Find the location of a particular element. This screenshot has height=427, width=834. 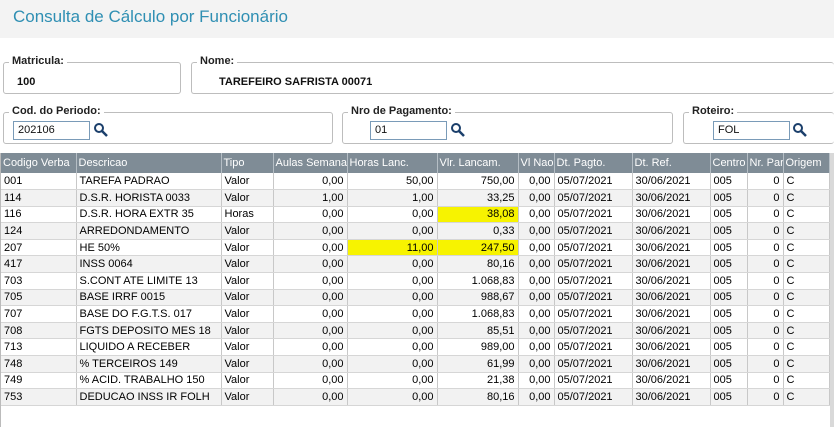

cell-codigo-verba: 705 is located at coordinates (39, 298).